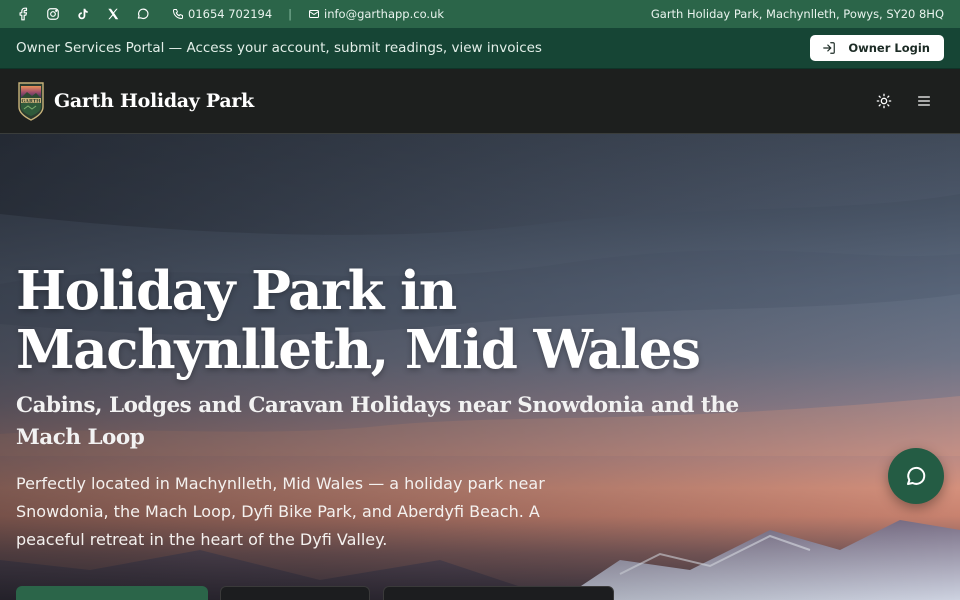 The width and height of the screenshot is (960, 600). What do you see at coordinates (889, 48) in the screenshot?
I see `owner-login-label: Owner Login` at bounding box center [889, 48].